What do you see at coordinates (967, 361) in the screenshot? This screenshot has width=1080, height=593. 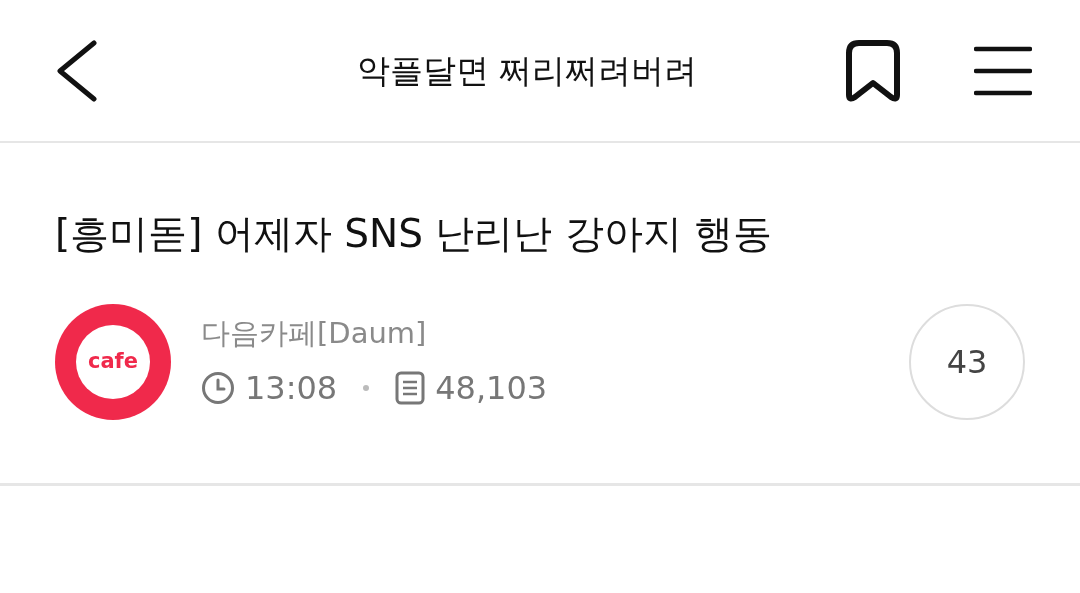 I see `comment-count: 43` at bounding box center [967, 361].